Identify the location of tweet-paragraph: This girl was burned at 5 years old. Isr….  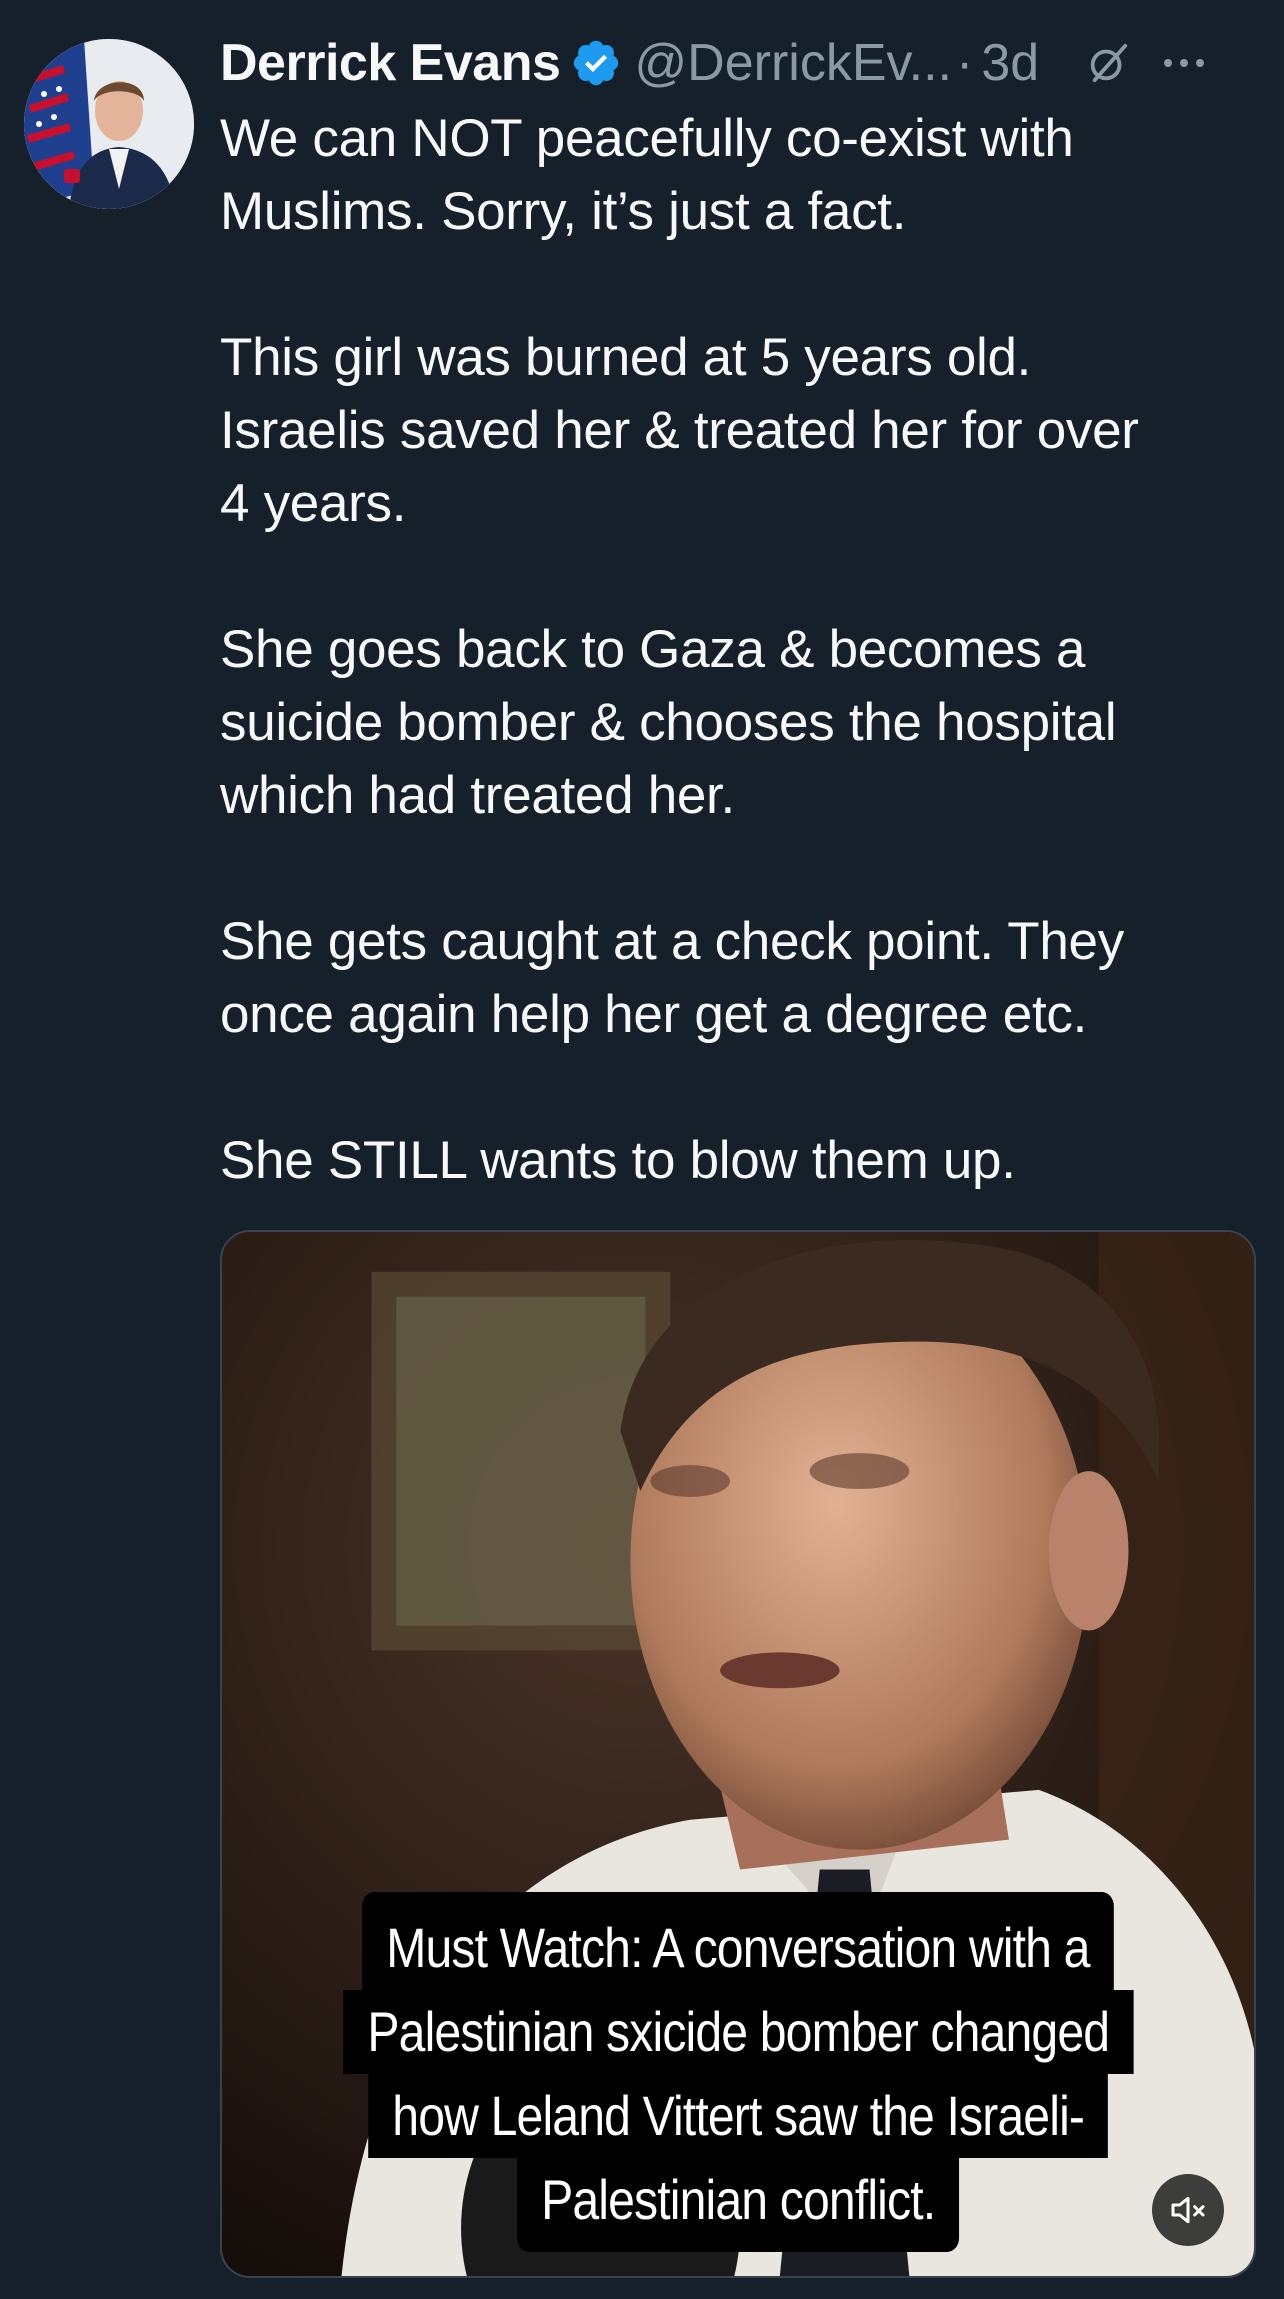
(679, 430).